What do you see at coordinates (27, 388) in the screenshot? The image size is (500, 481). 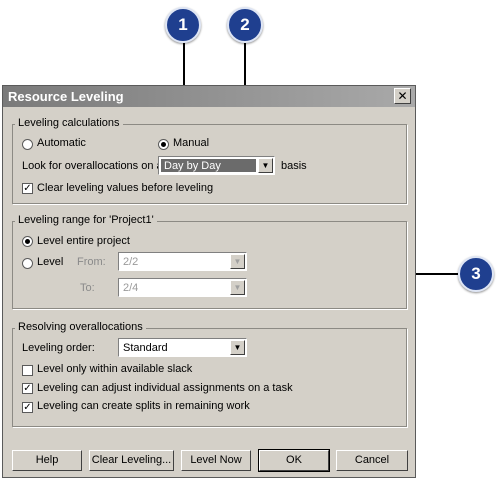 I see `adjust-assignments-checkbox: ✓` at bounding box center [27, 388].